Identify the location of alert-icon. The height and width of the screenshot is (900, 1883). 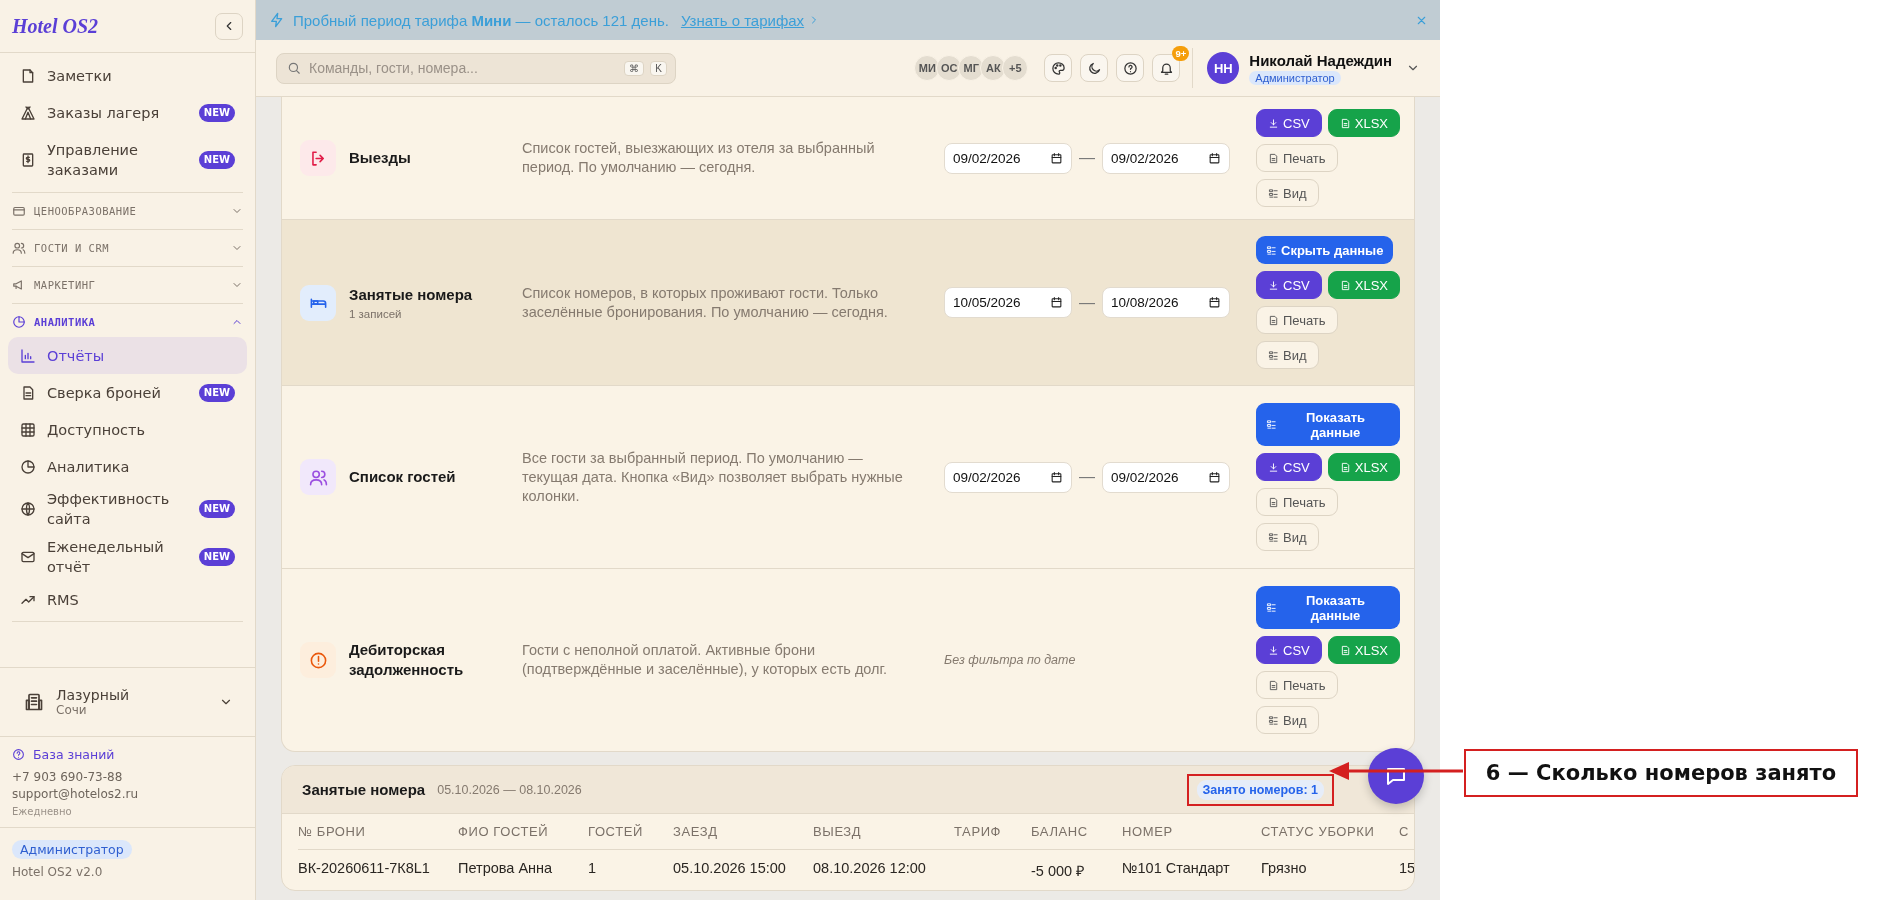
(318, 660).